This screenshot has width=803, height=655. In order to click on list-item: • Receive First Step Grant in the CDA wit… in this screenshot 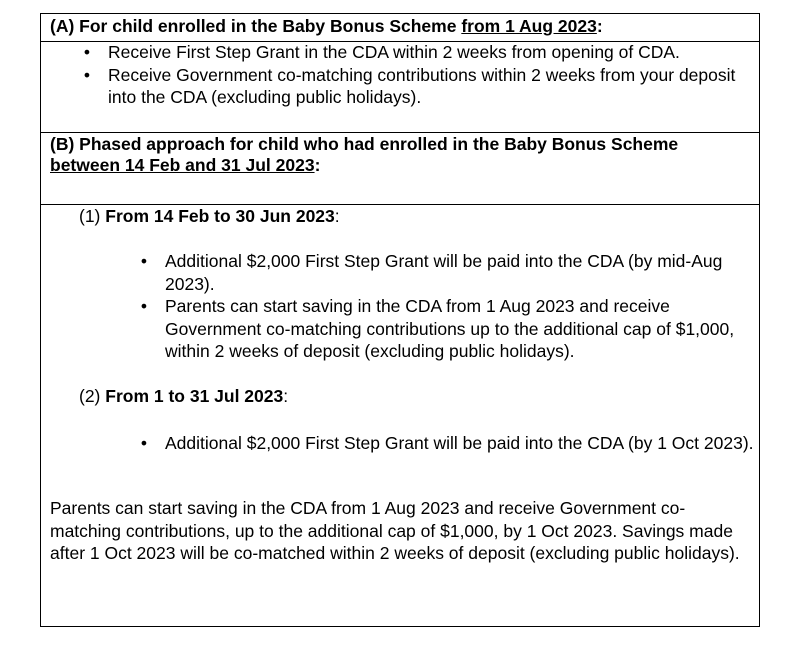, I will do `click(416, 52)`.